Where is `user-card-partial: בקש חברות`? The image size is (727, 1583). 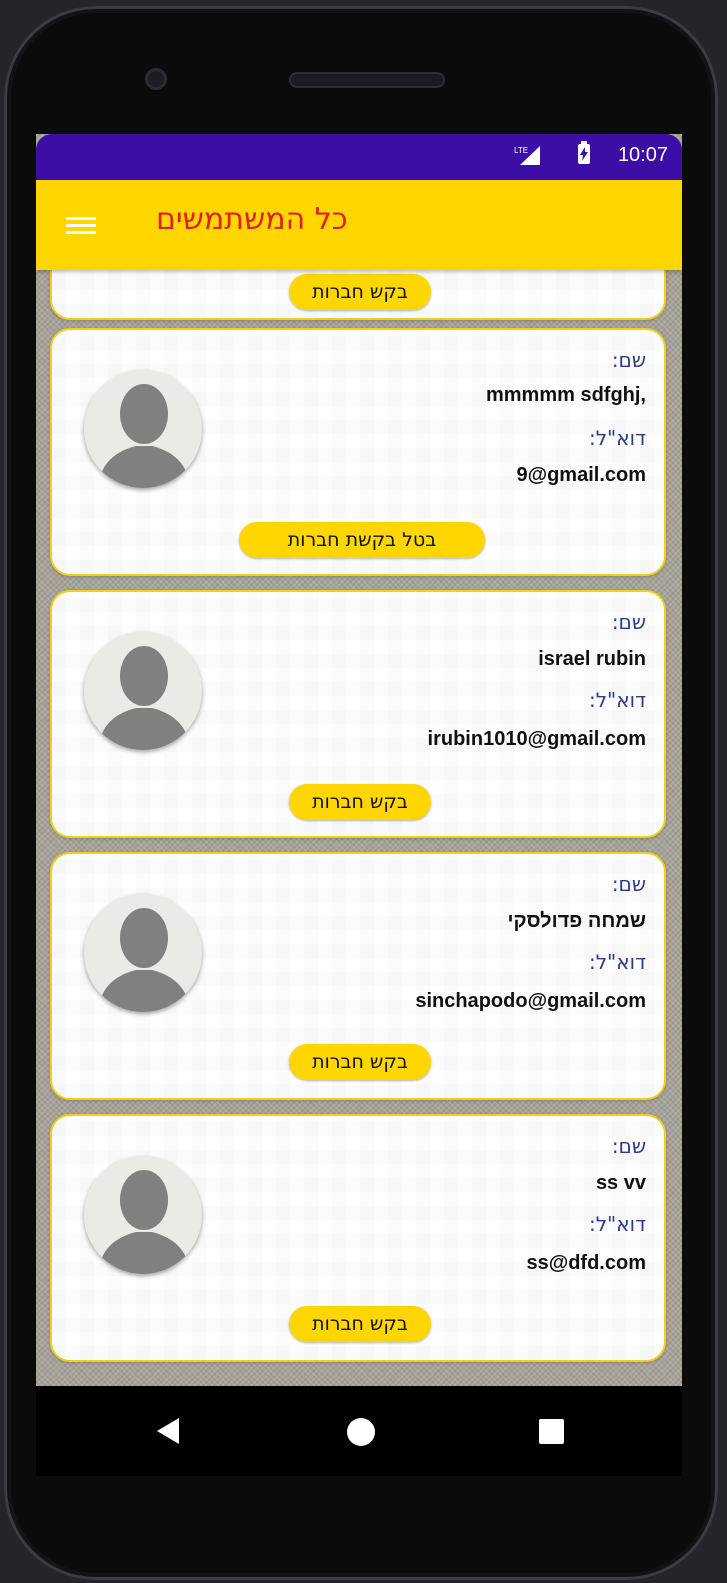 user-card-partial: בקש חברות is located at coordinates (358, 295).